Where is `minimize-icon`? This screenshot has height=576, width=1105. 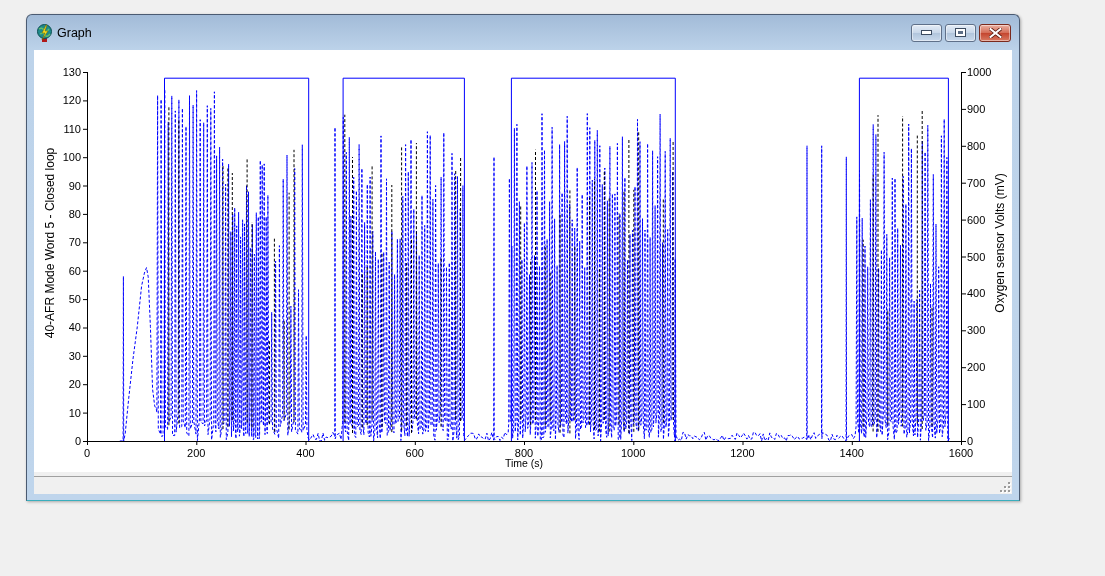 minimize-icon is located at coordinates (926, 32).